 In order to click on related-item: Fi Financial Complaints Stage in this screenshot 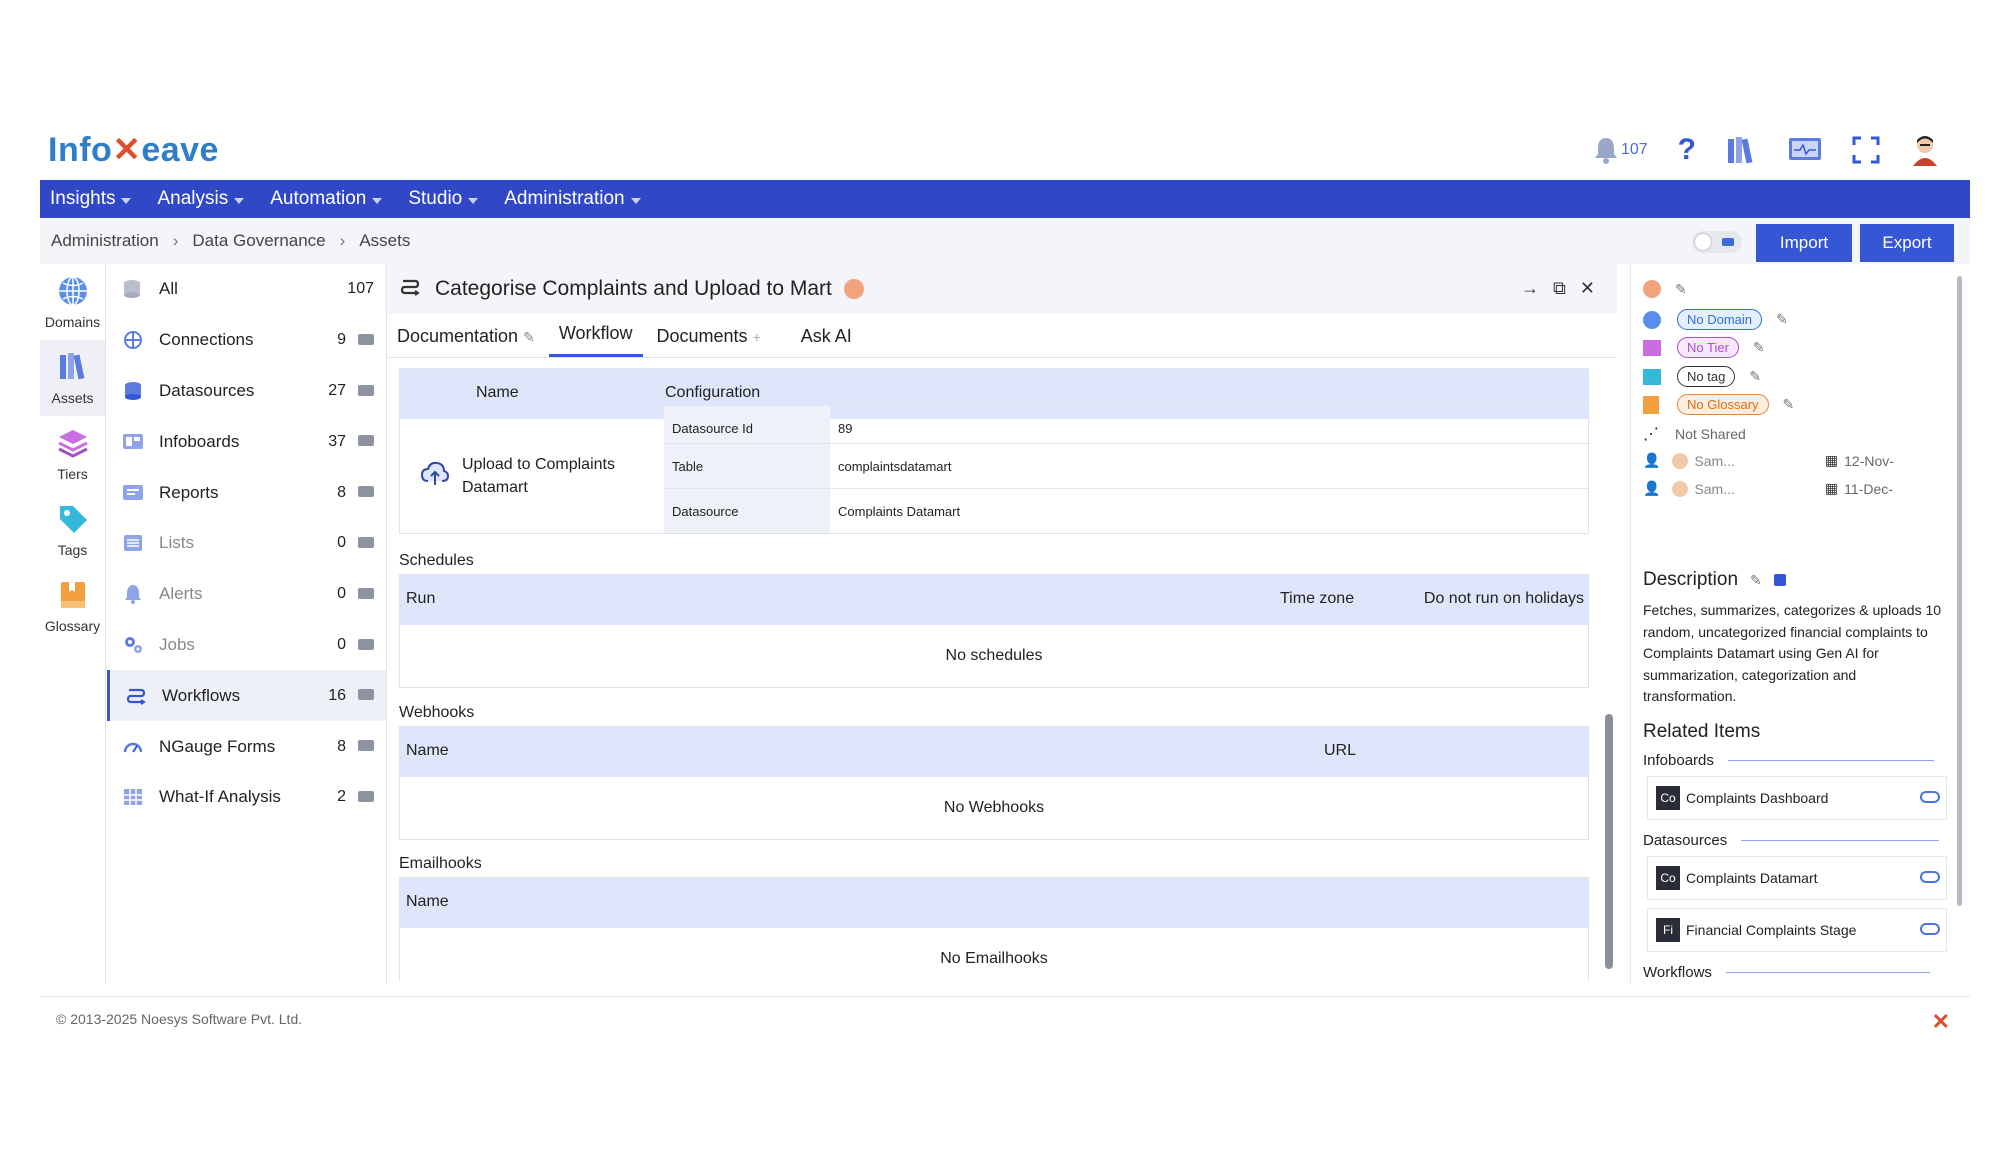, I will do `click(1797, 930)`.